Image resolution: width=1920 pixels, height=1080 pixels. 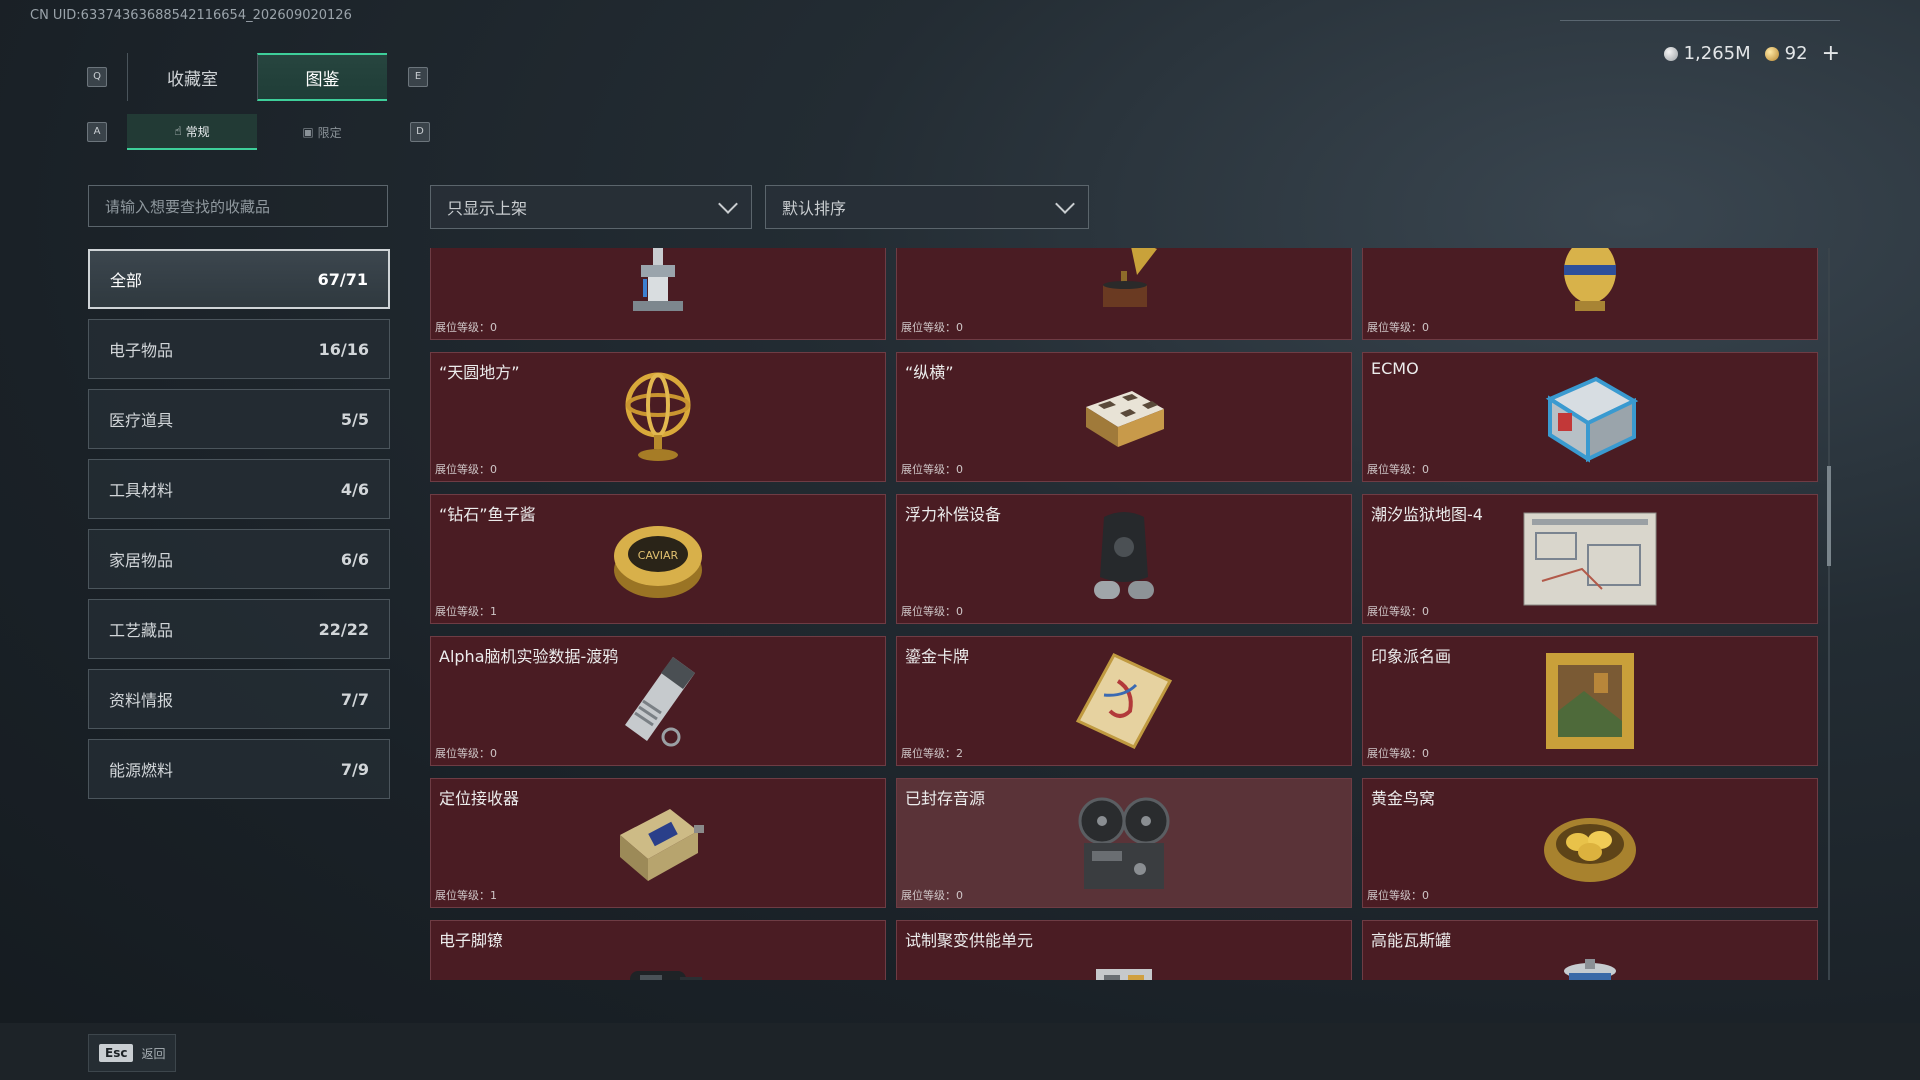 I want to click on robot-arm-icon, so click(x=658, y=279).